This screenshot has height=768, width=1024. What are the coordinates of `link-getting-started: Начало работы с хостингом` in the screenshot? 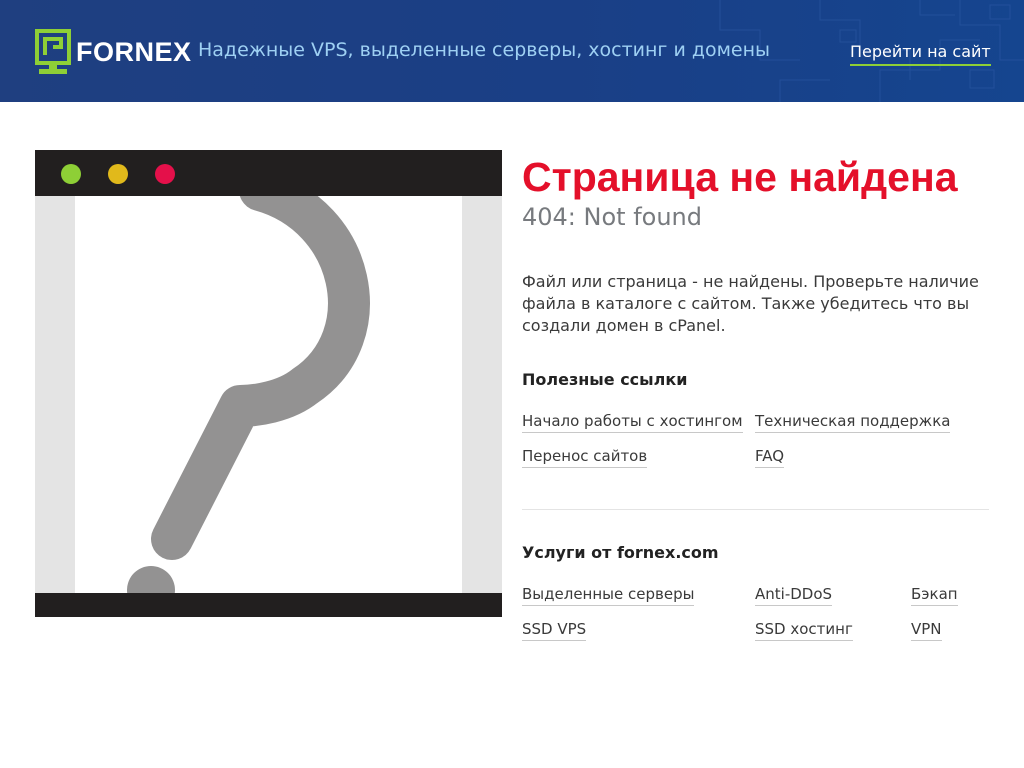 It's located at (632, 422).